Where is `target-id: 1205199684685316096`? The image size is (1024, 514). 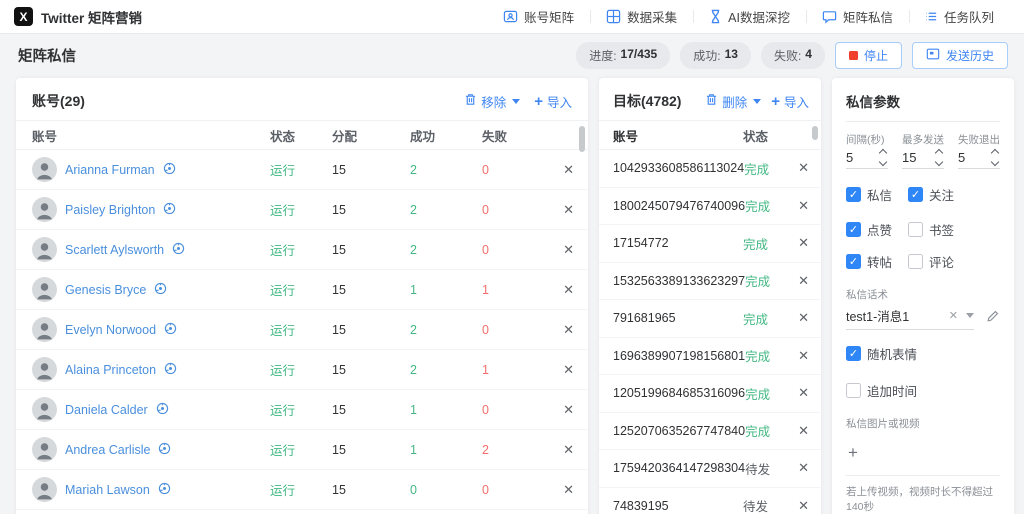 target-id: 1205199684685316096 is located at coordinates (679, 393).